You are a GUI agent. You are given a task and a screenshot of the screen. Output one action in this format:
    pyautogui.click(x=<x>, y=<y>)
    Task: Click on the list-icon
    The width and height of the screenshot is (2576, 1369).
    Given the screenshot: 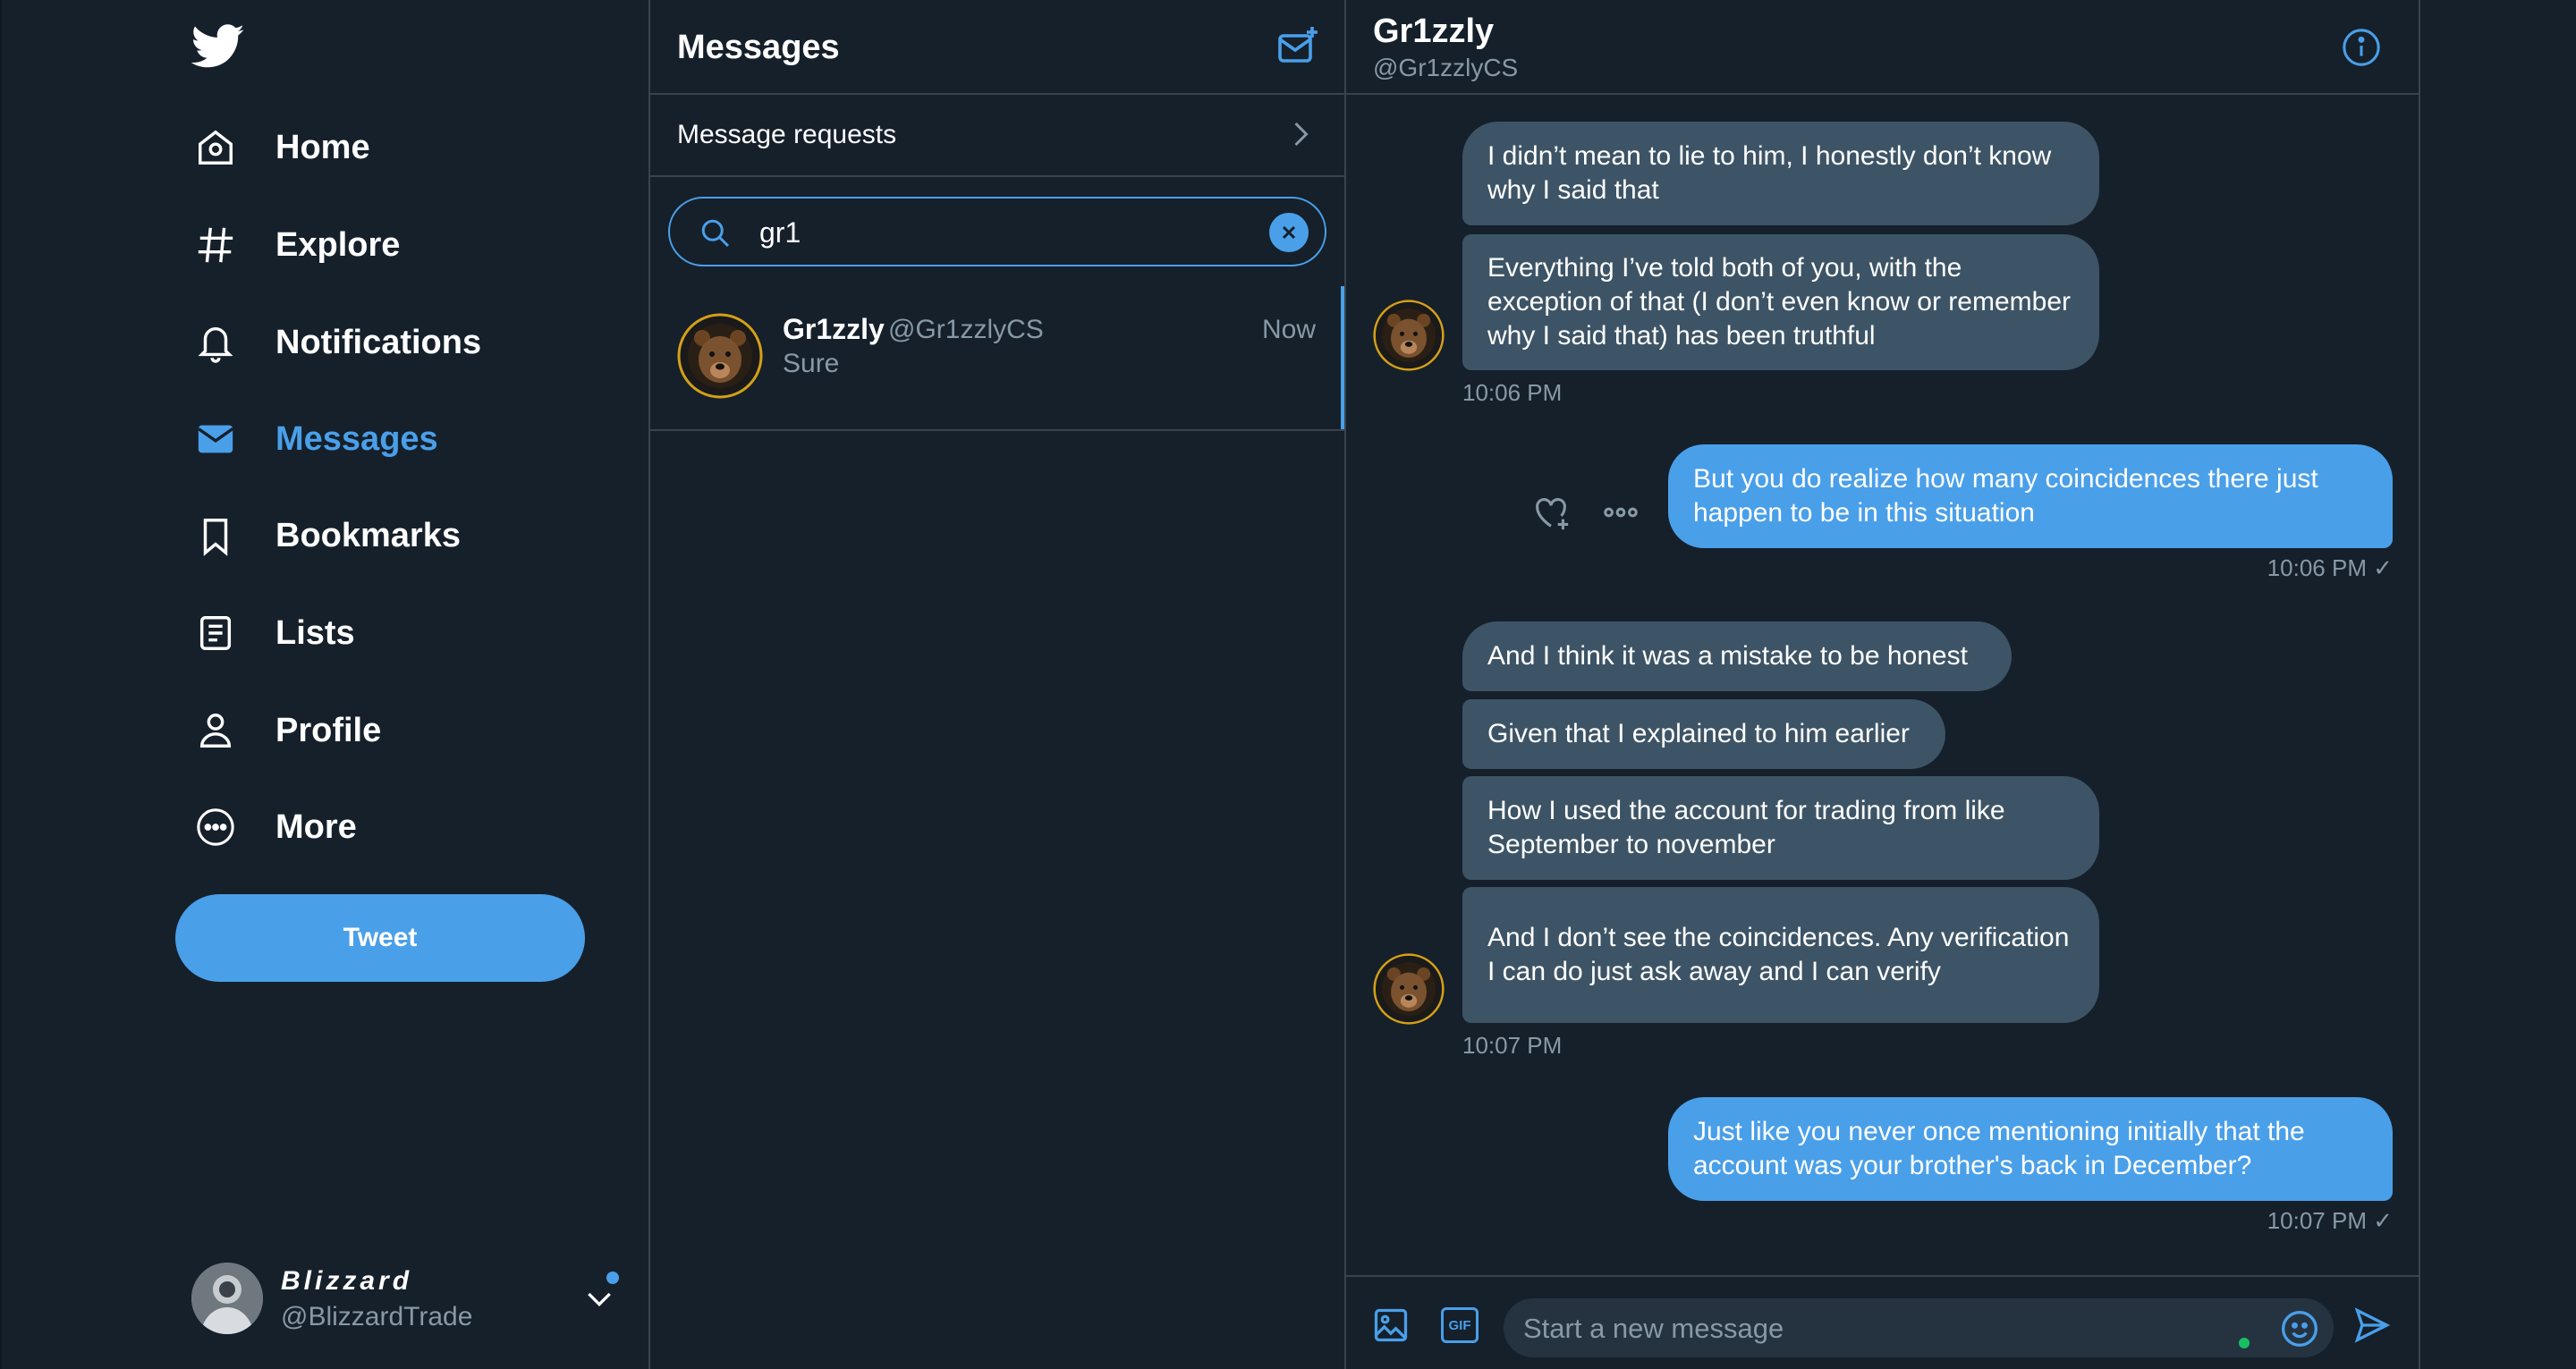 What is the action you would take?
    pyautogui.click(x=215, y=633)
    